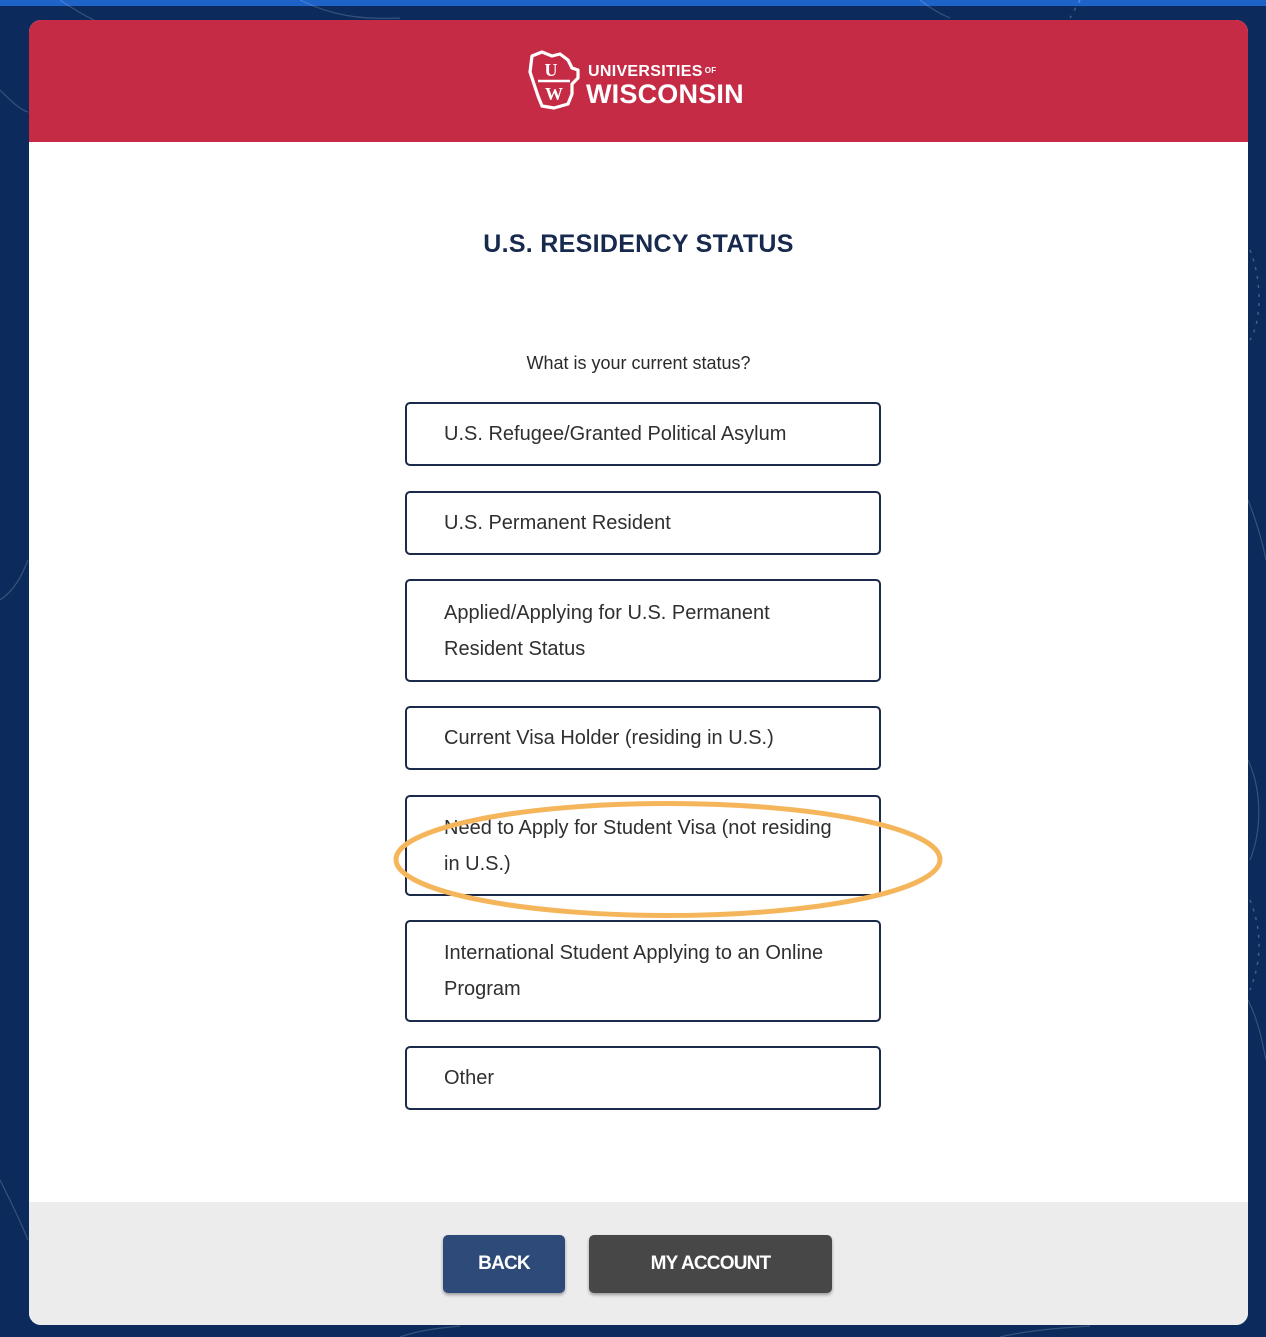 Image resolution: width=1266 pixels, height=1337 pixels. I want to click on logo-wordmark-line2: WISCONSIN, so click(665, 94).